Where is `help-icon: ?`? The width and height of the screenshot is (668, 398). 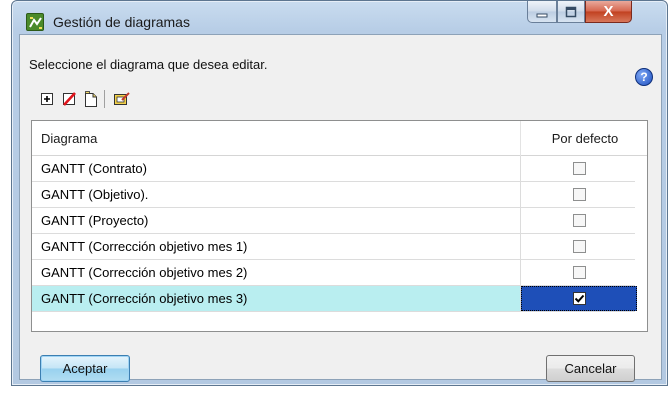 help-icon: ? is located at coordinates (644, 77).